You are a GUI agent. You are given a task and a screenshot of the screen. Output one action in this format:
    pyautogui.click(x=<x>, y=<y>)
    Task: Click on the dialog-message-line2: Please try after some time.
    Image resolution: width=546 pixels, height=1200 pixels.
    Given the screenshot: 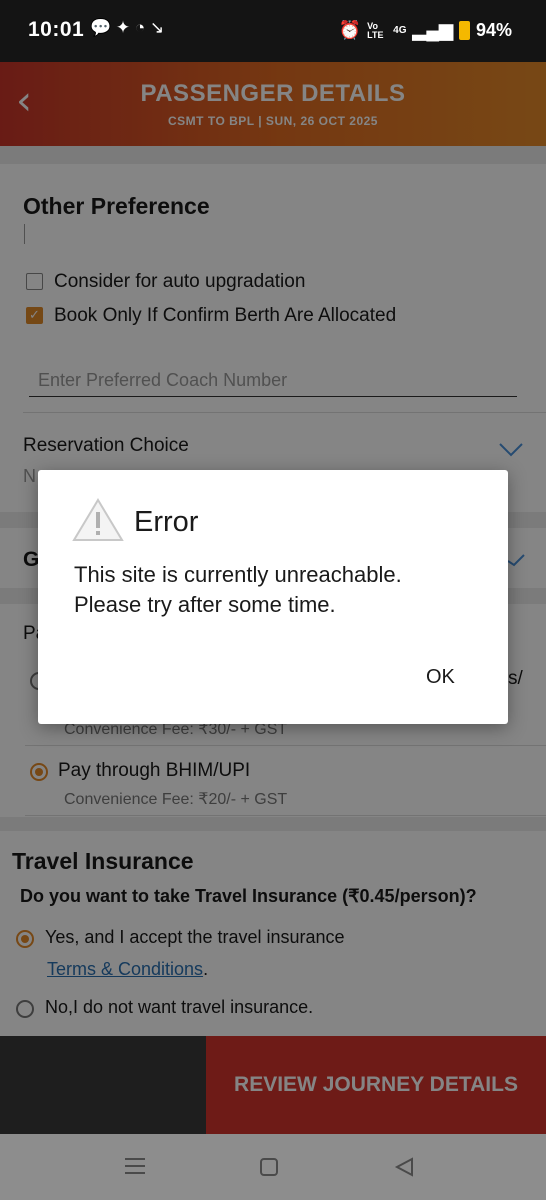 What is the action you would take?
    pyautogui.click(x=205, y=604)
    